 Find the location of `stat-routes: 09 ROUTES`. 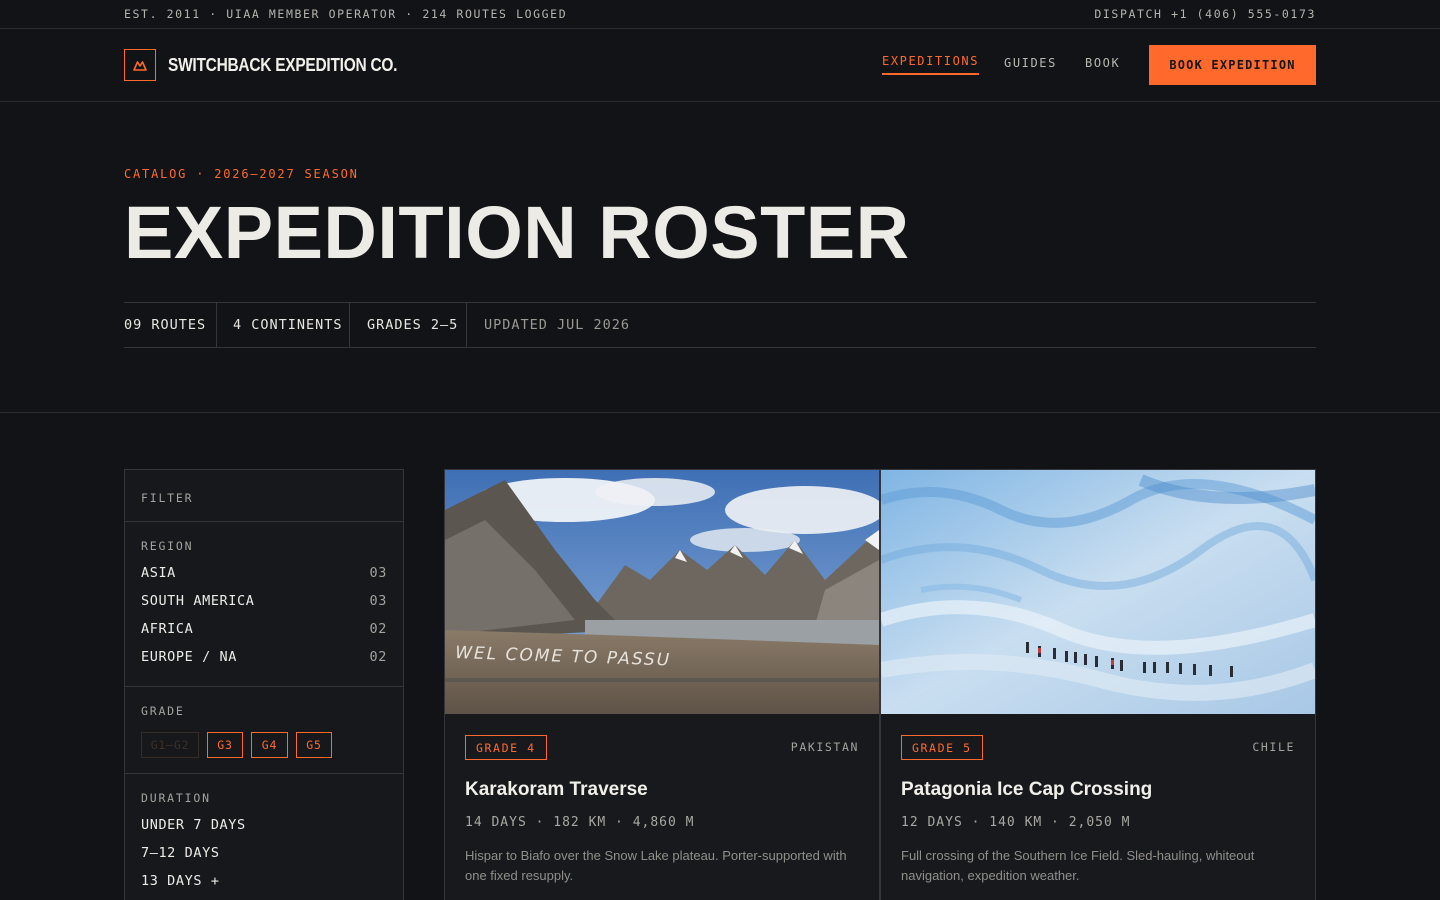

stat-routes: 09 ROUTES is located at coordinates (170, 325).